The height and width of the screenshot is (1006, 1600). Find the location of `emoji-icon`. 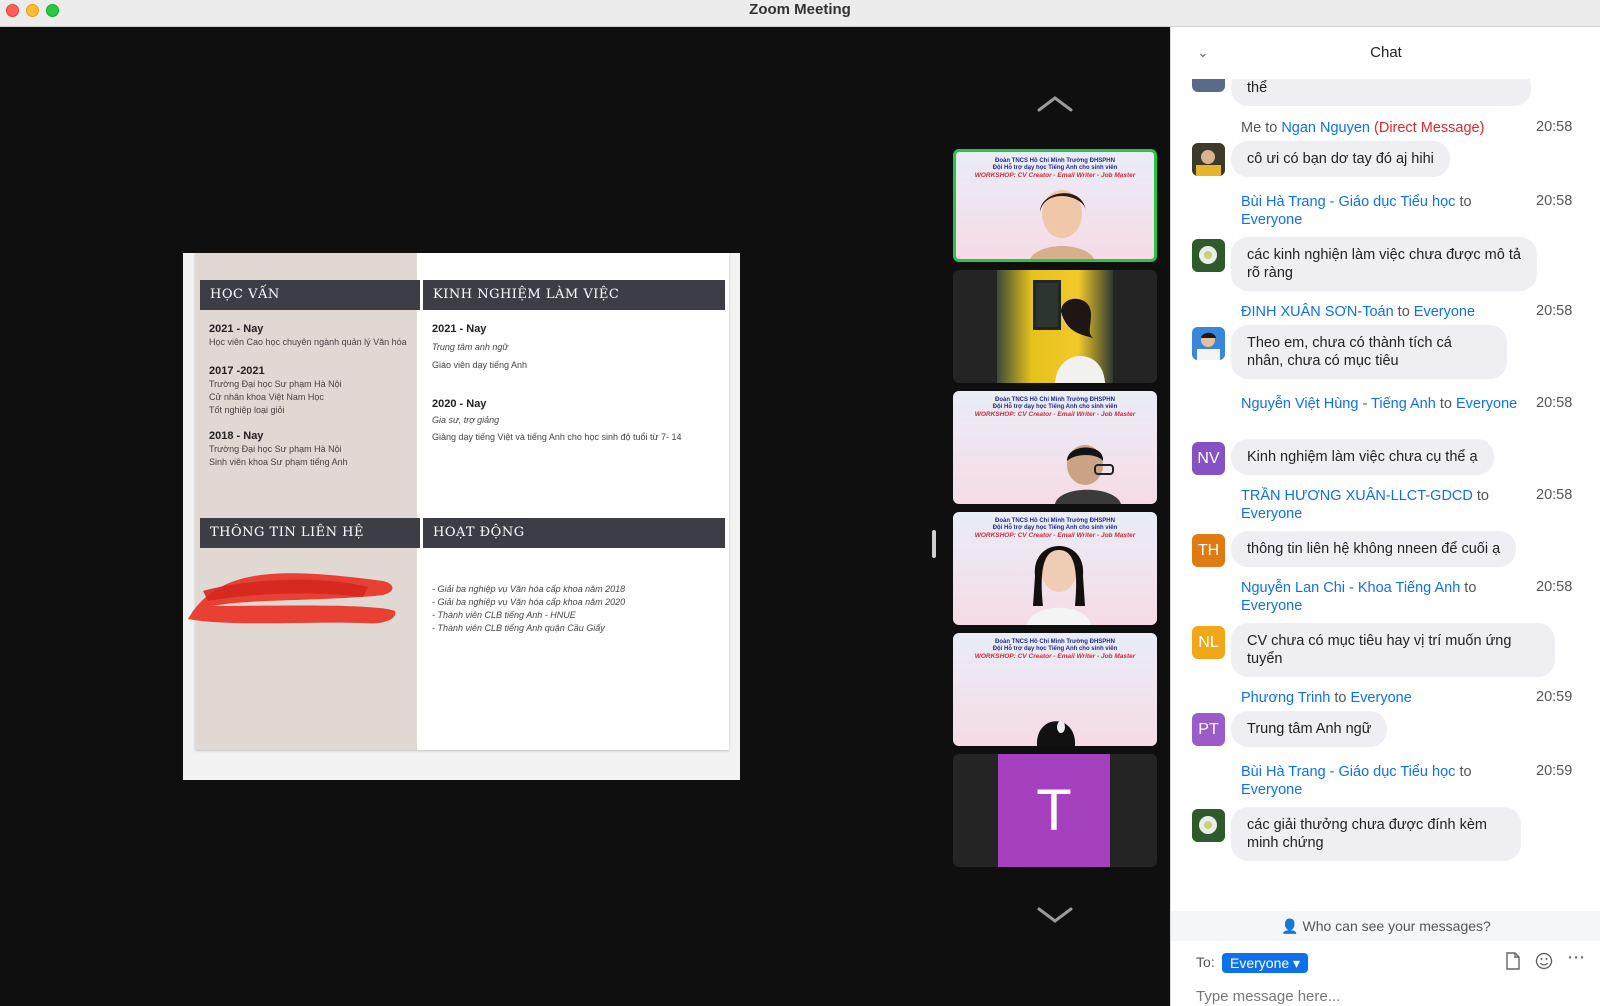

emoji-icon is located at coordinates (1544, 961).